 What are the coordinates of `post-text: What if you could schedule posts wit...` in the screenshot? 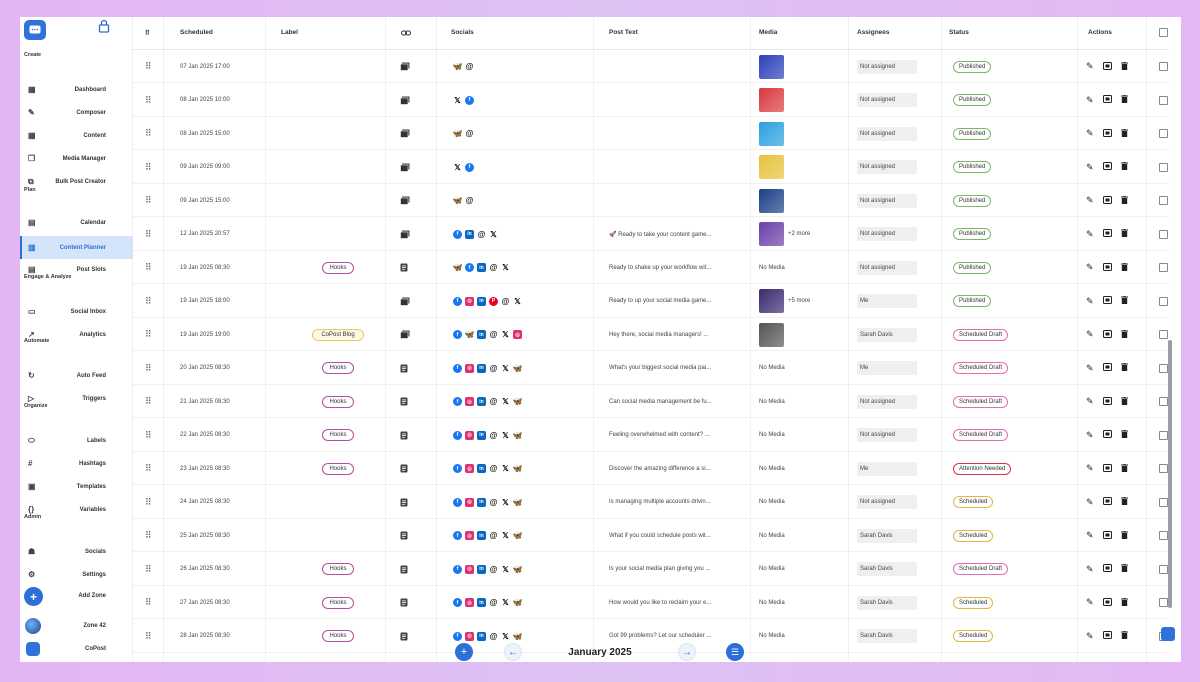 It's located at (674, 535).